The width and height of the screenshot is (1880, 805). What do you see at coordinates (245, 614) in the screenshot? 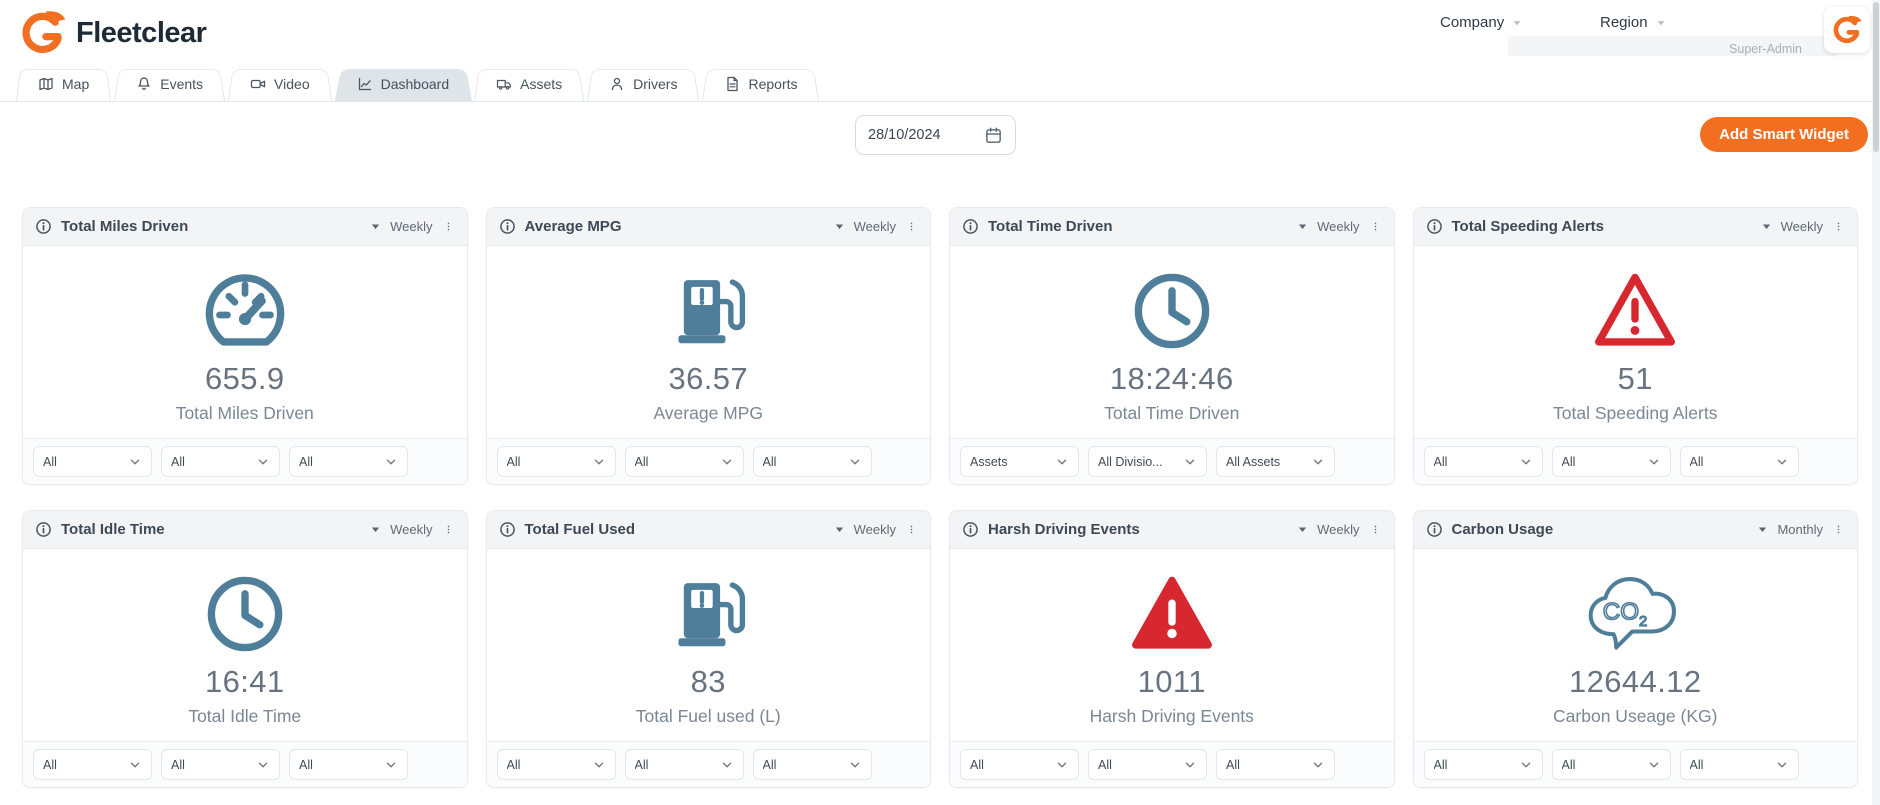
I see `clock-icon` at bounding box center [245, 614].